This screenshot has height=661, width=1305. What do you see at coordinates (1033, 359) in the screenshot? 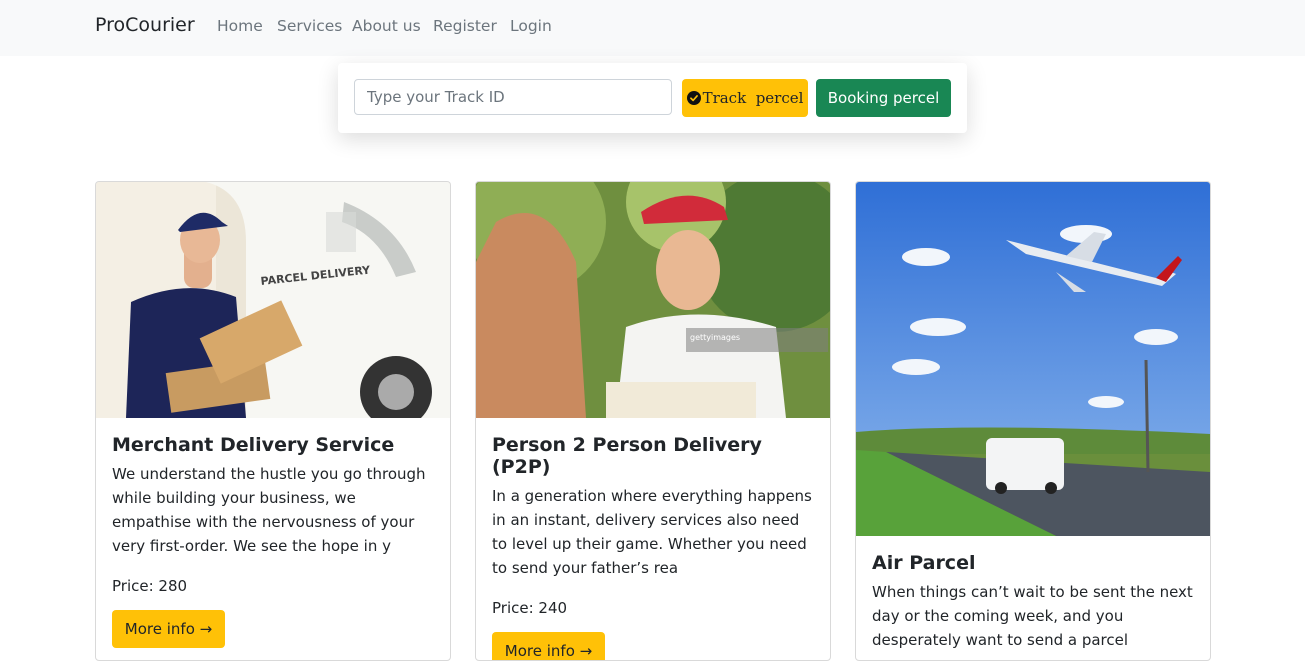
I see `airplane-van-road-photo` at bounding box center [1033, 359].